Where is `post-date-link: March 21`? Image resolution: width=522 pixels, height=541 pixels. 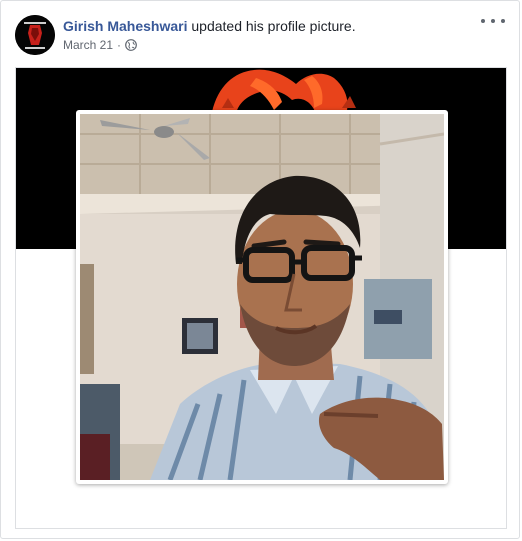
post-date-link: March 21 is located at coordinates (88, 45).